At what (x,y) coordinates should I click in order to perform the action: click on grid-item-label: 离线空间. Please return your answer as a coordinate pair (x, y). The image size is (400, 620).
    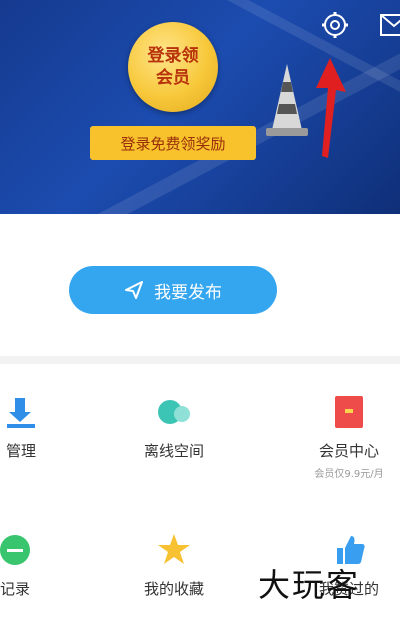
    Looking at the image, I should click on (173, 451).